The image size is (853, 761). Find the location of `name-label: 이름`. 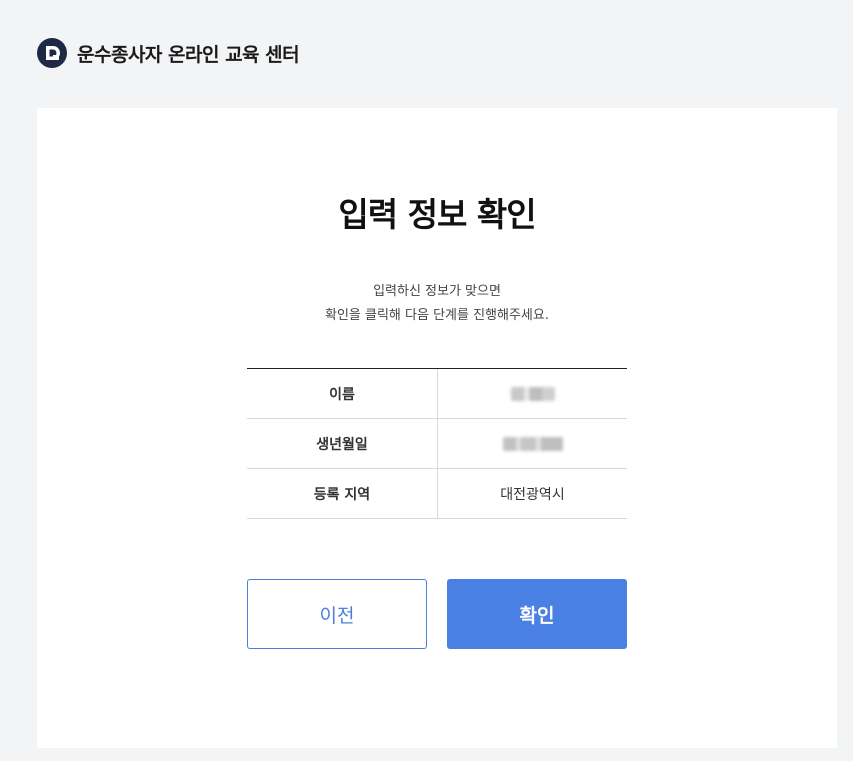

name-label: 이름 is located at coordinates (342, 393).